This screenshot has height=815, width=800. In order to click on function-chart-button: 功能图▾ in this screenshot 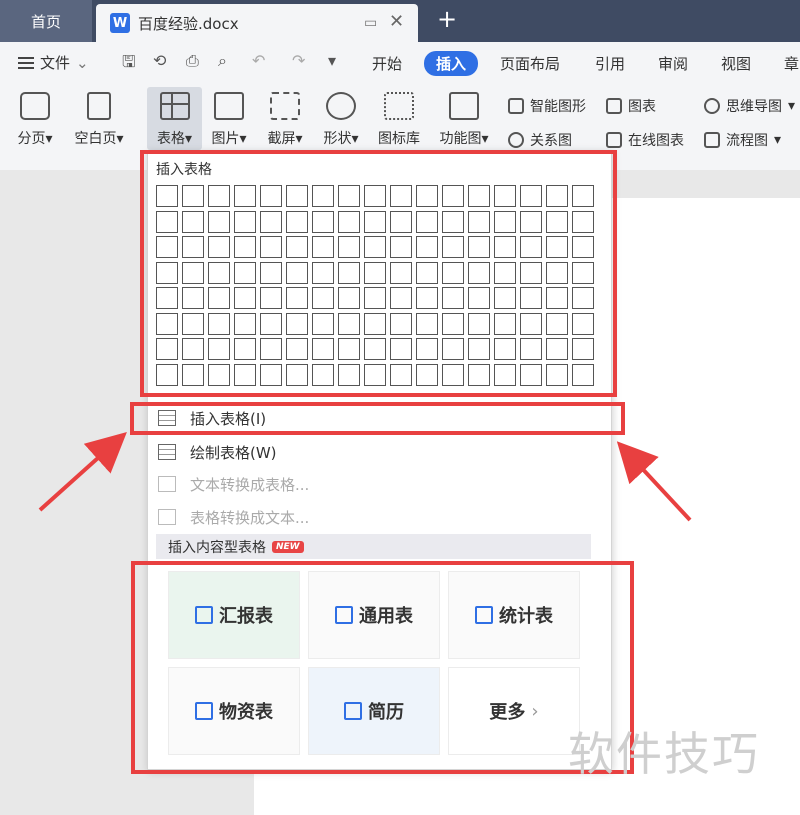, I will do `click(464, 120)`.